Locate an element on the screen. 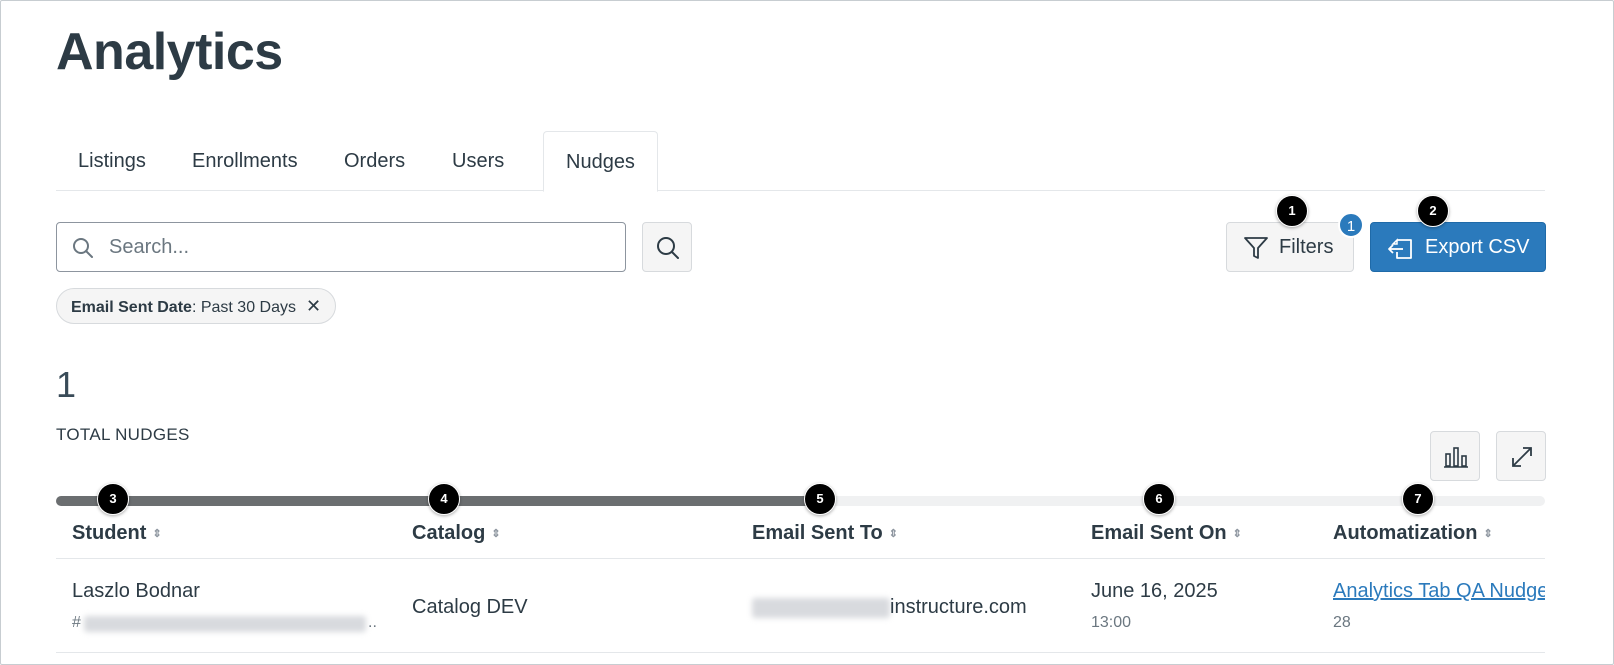 Image resolution: width=1614 pixels, height=665 pixels. callout-marker-2: 2 is located at coordinates (1433, 211).